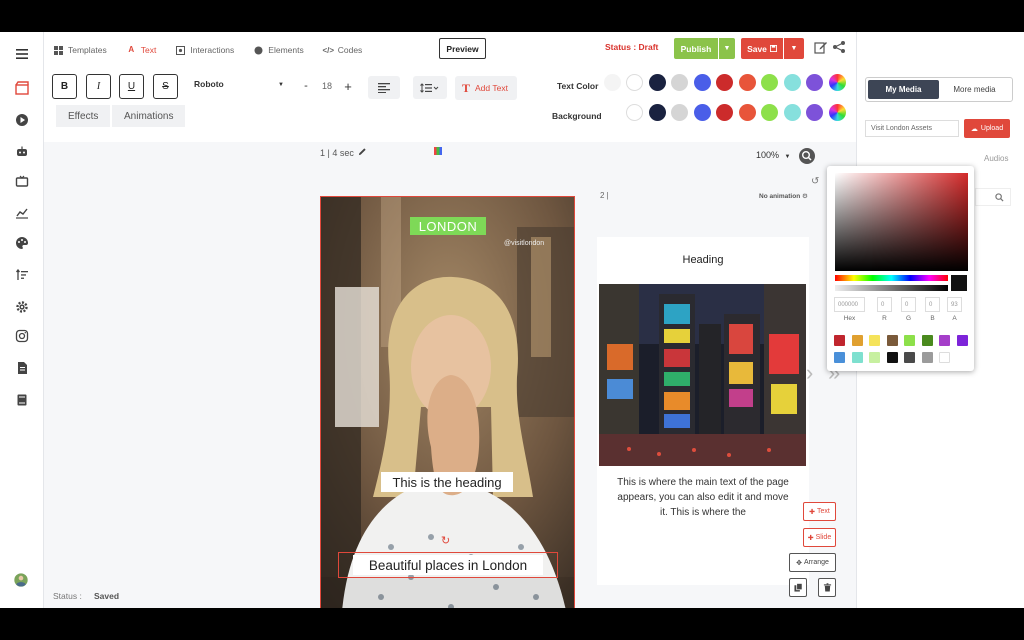 The height and width of the screenshot is (640, 1024). Describe the element at coordinates (932, 304) in the screenshot. I see `blue-input: 0` at that location.